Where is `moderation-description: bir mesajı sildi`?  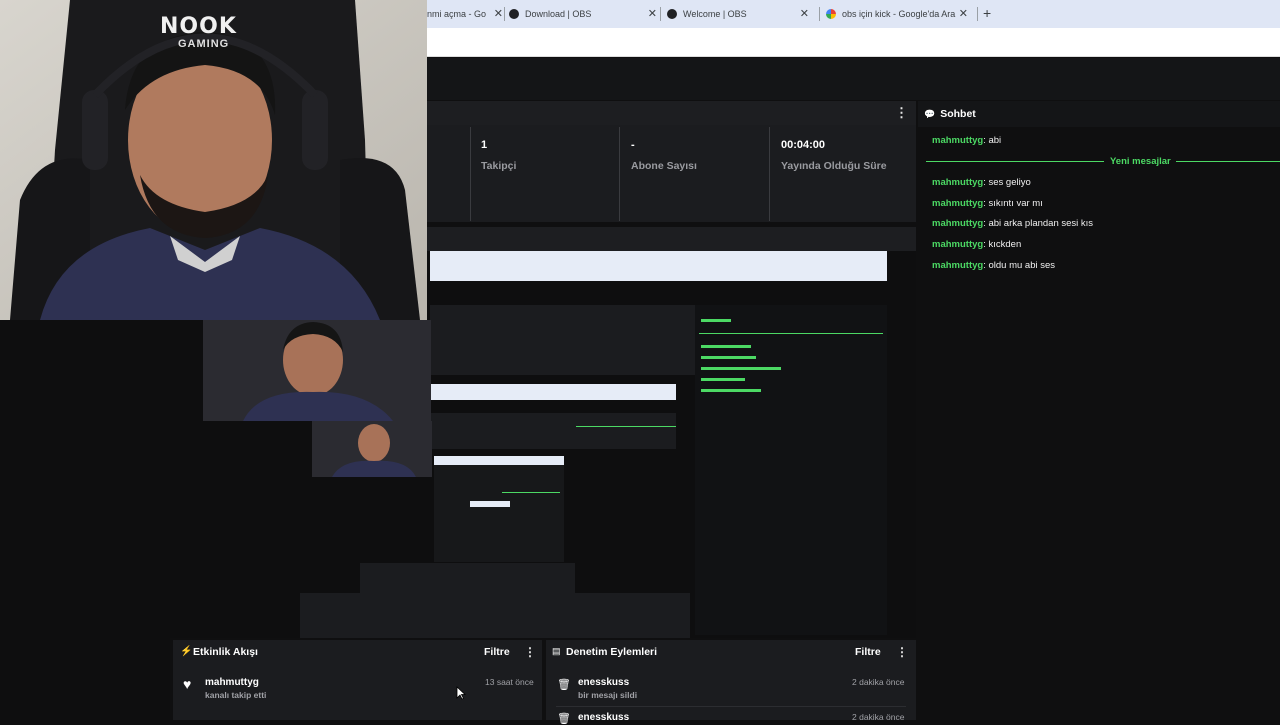
moderation-description: bir mesajı sildi is located at coordinates (608, 695).